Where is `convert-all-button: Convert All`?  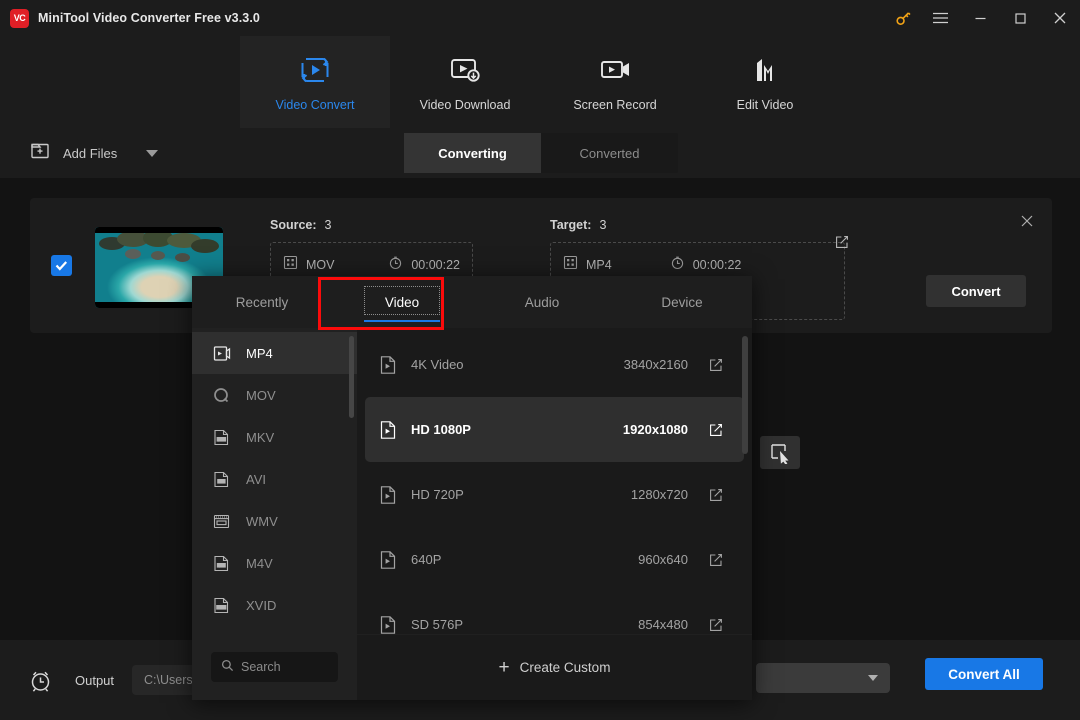 convert-all-button: Convert All is located at coordinates (984, 674).